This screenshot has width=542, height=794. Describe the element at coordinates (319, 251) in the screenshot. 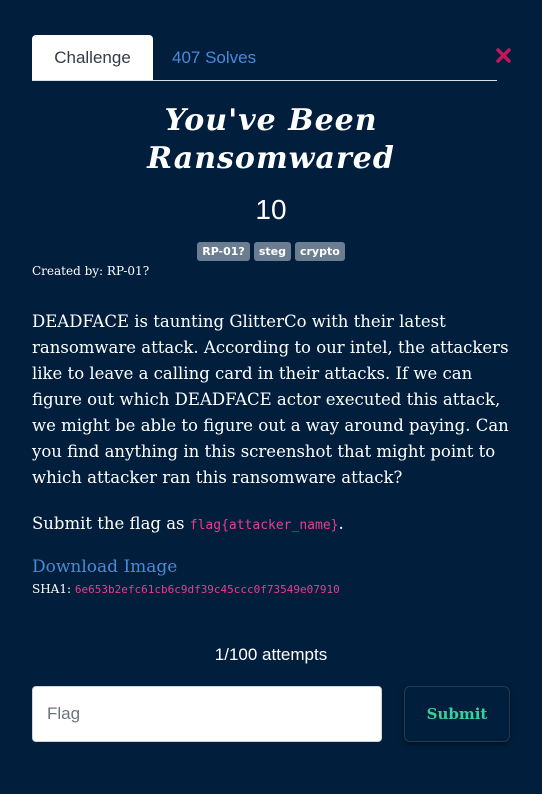

I see `tag-crypto: crypto` at that location.